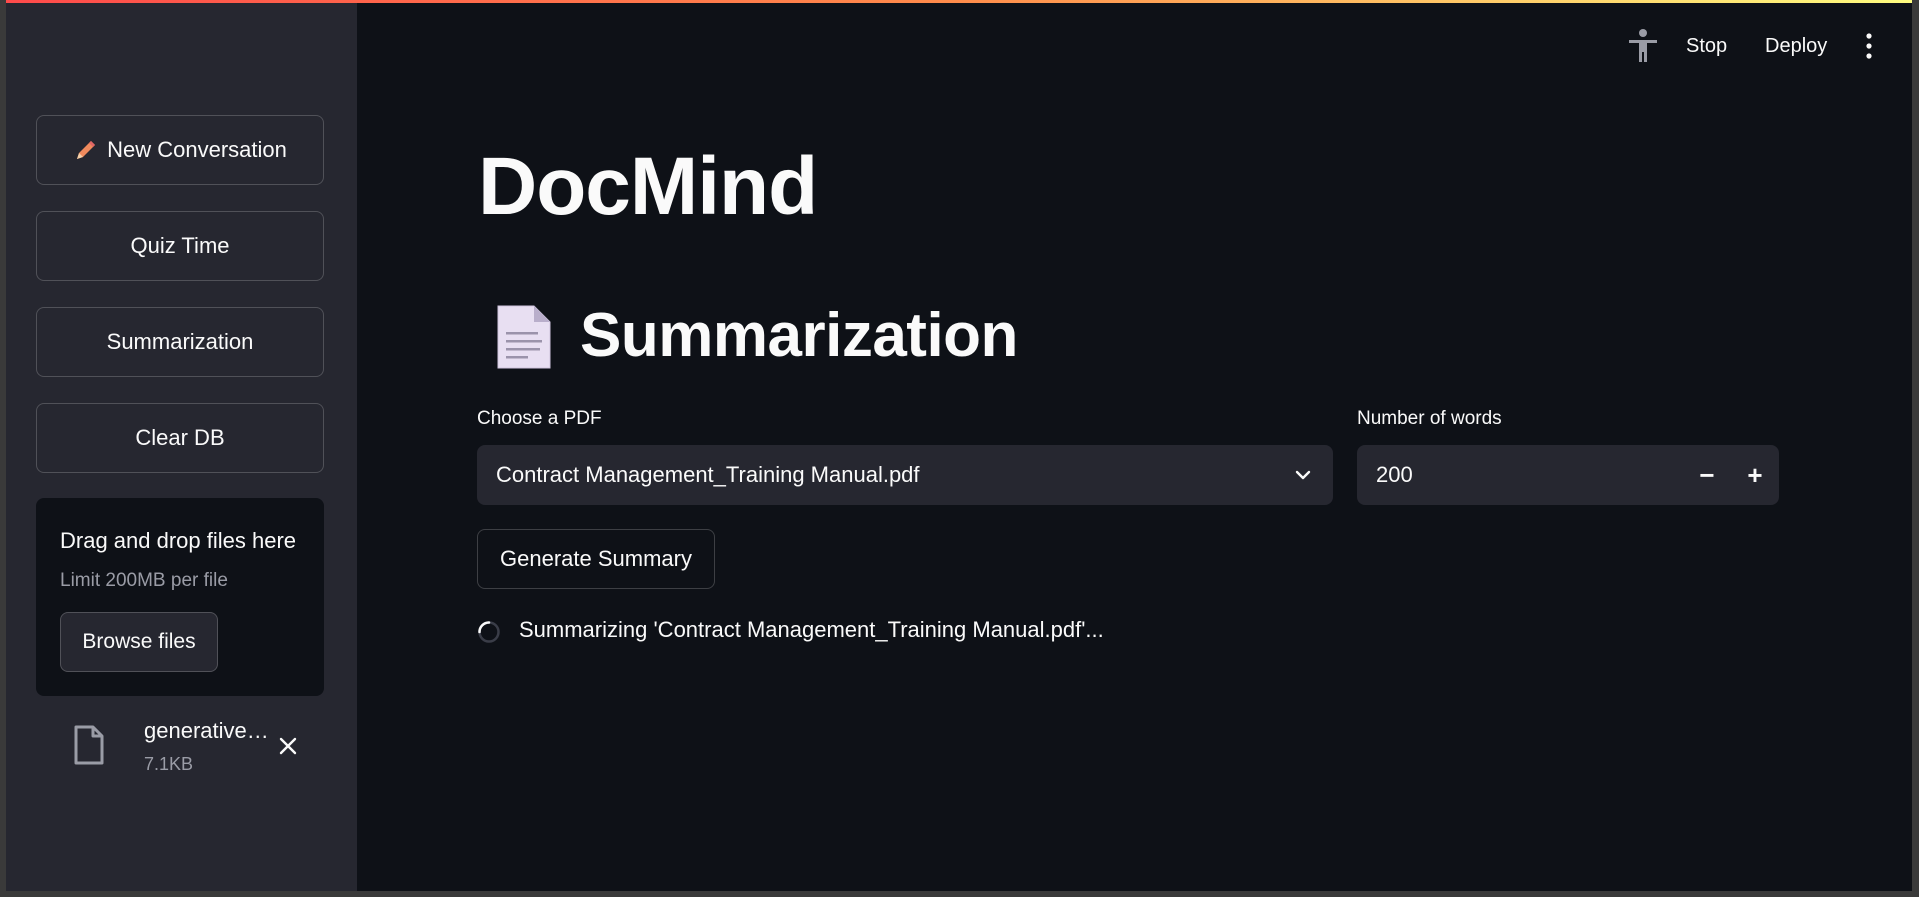 The image size is (1919, 897). What do you see at coordinates (1706, 46) in the screenshot?
I see `stop-button: Stop` at bounding box center [1706, 46].